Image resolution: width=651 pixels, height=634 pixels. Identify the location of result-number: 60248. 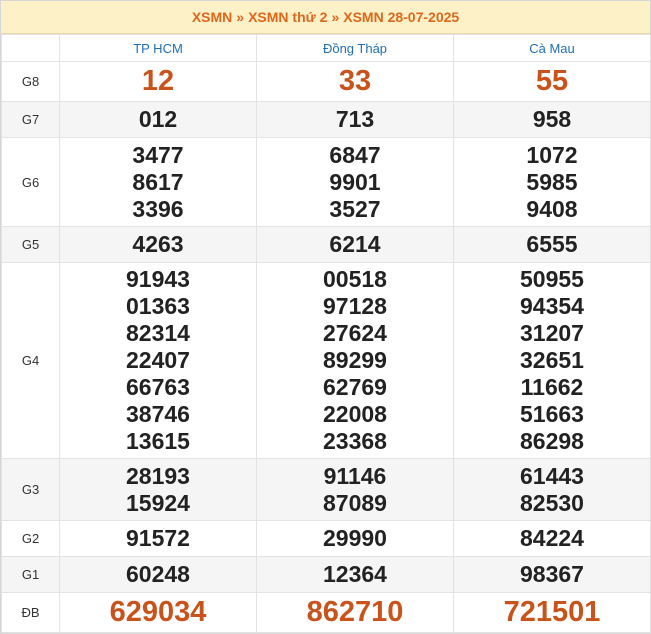
(158, 574).